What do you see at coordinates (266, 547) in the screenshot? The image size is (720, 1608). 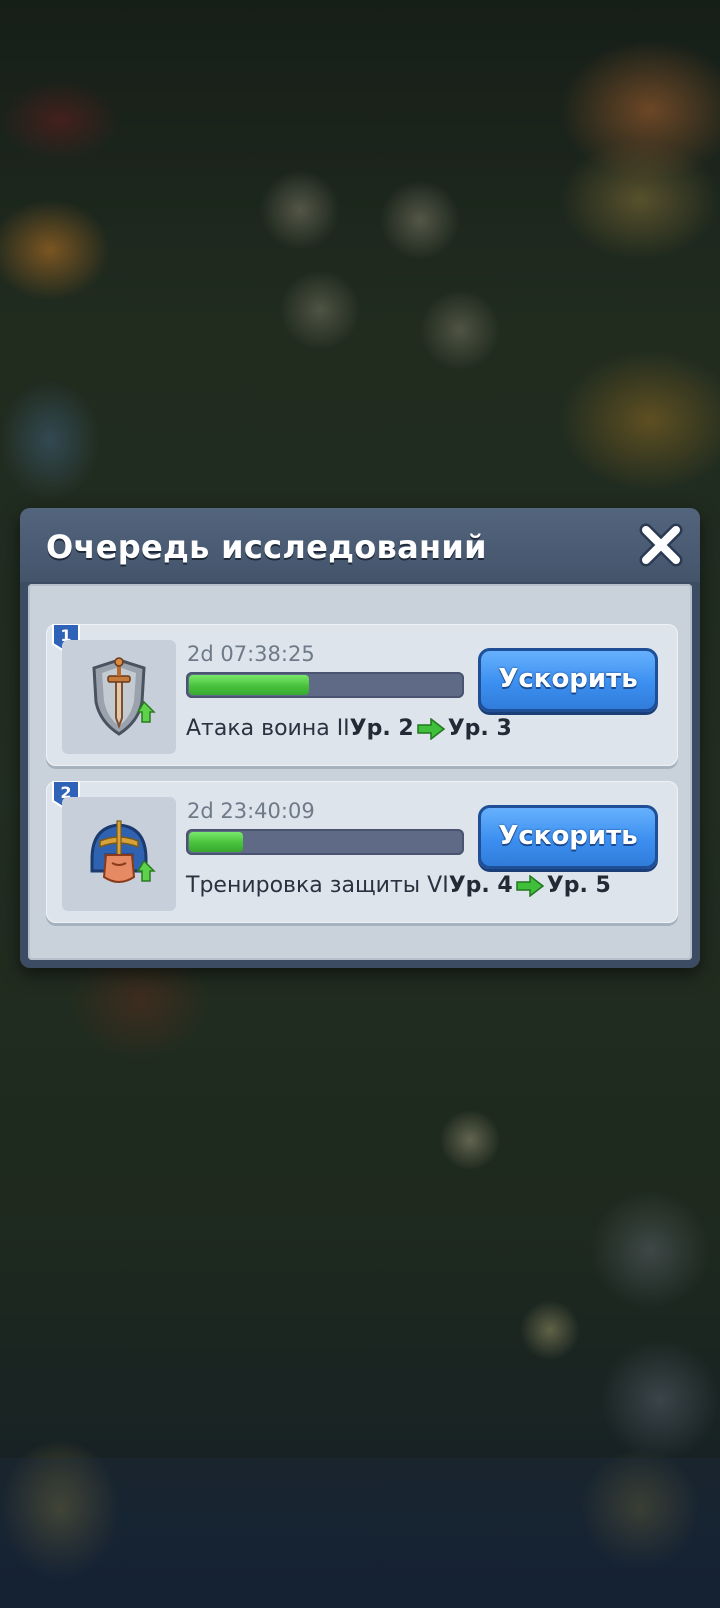 I see `dialog-title: Очередь исследований` at bounding box center [266, 547].